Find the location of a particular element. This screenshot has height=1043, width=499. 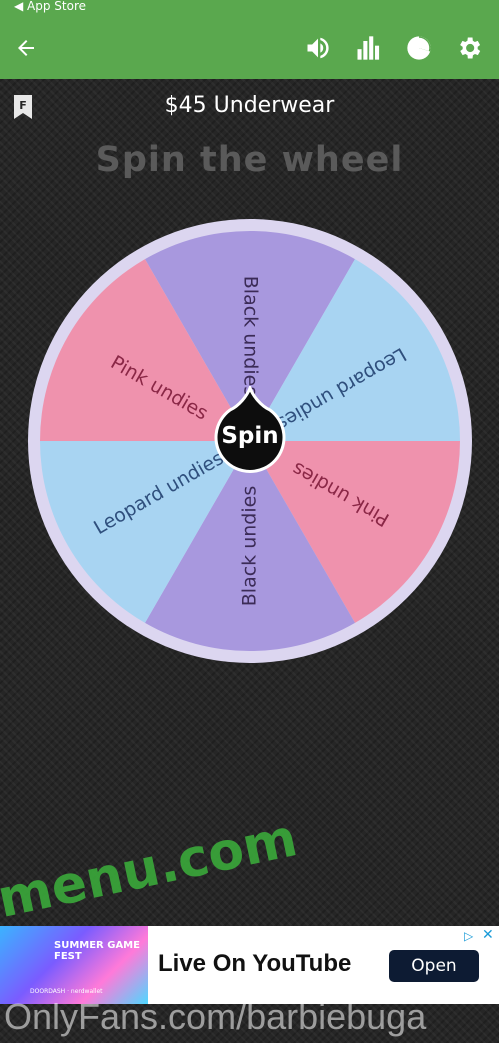

toolbar is located at coordinates (249, 47).